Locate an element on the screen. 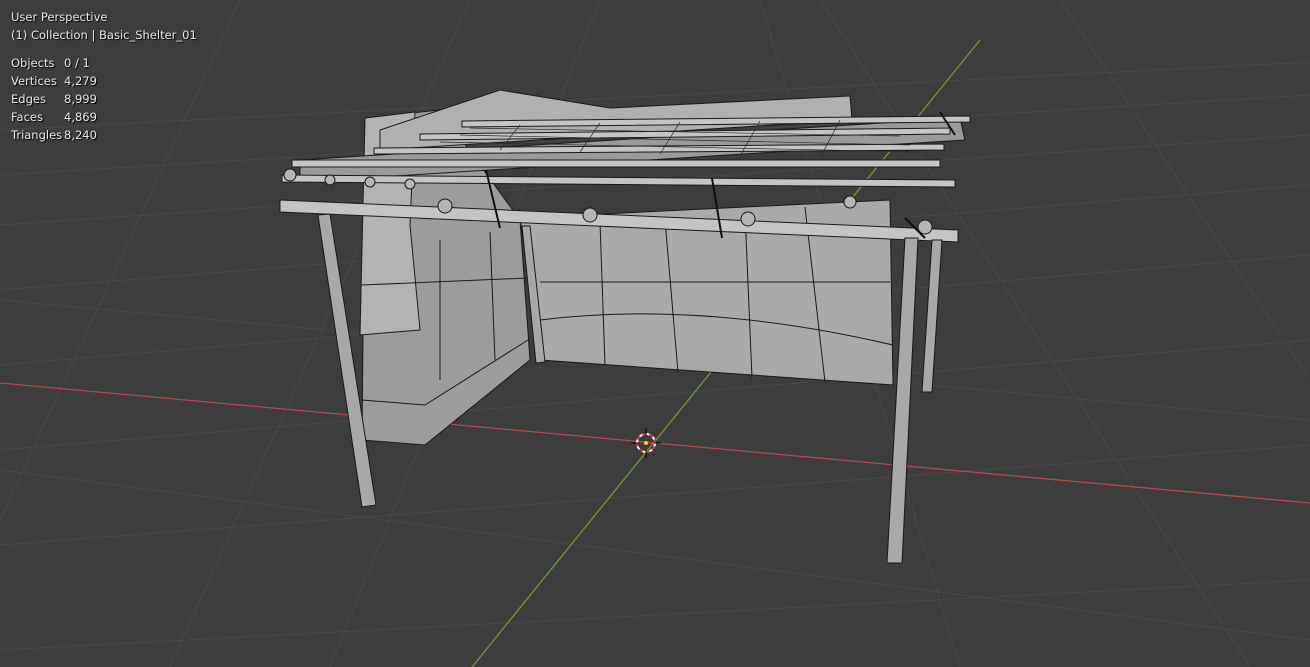 The height and width of the screenshot is (667, 1310). stat-label: Objects is located at coordinates (33, 63).